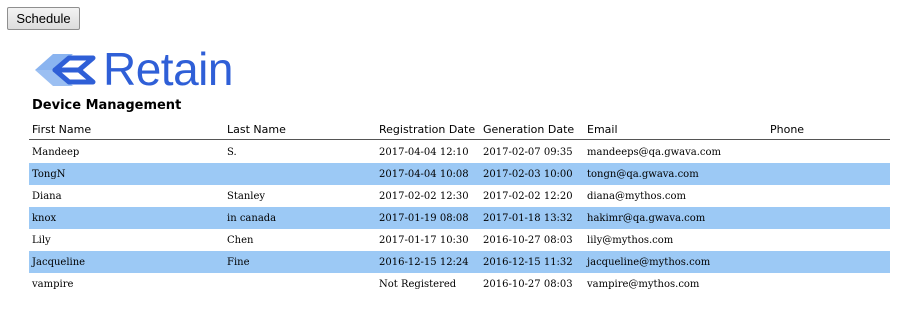  Describe the element at coordinates (232, 152) in the screenshot. I see `cell-last-name: S.` at that location.